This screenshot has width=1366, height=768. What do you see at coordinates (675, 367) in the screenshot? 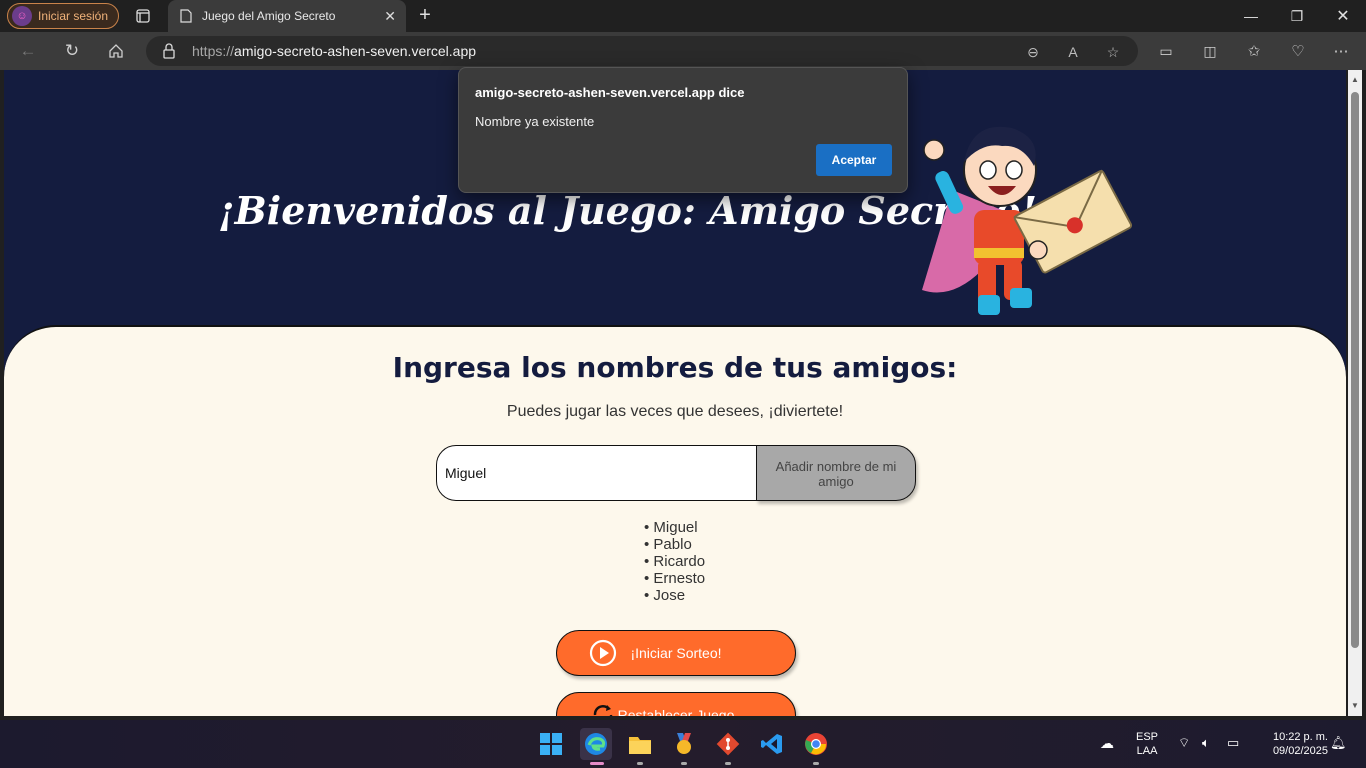
I see `card-title: Ingresa los nombres de tus amigos:` at bounding box center [675, 367].